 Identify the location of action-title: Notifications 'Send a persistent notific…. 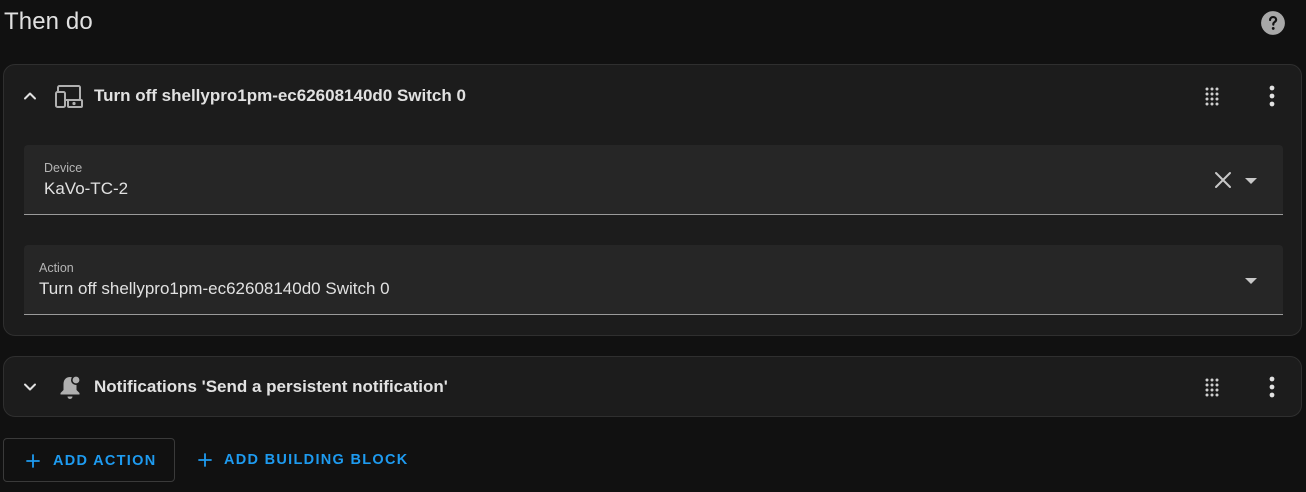
(271, 386).